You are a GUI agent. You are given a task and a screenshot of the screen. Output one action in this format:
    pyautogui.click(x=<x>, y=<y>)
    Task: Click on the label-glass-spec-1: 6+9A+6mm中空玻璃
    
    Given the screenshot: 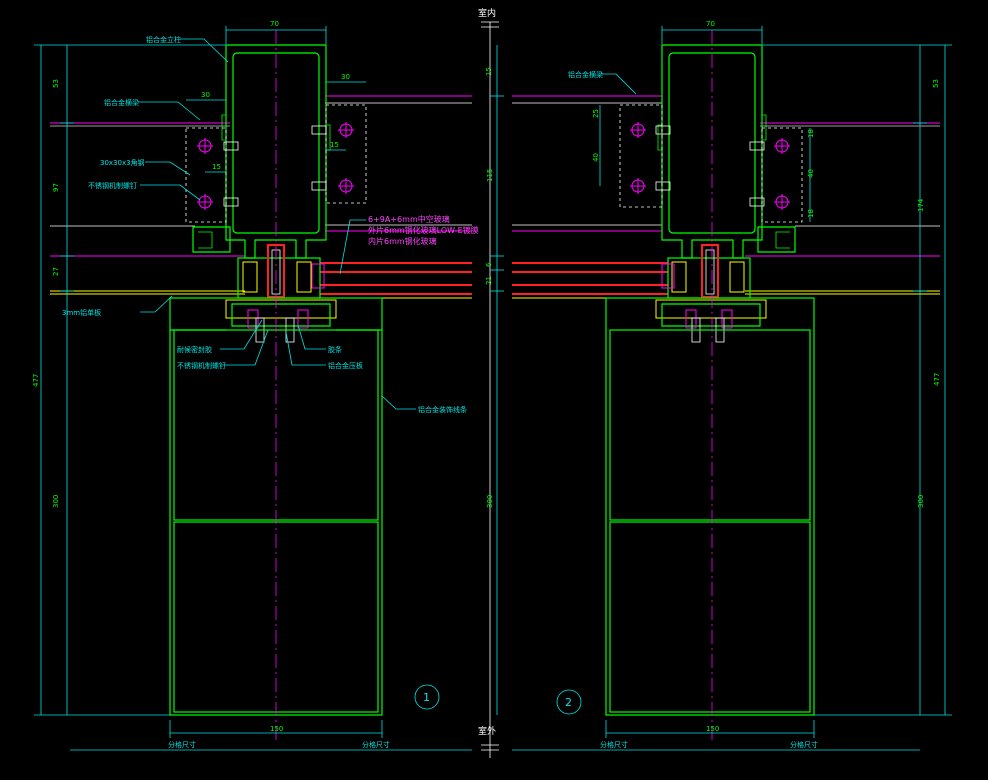 What is the action you would take?
    pyautogui.click(x=409, y=219)
    